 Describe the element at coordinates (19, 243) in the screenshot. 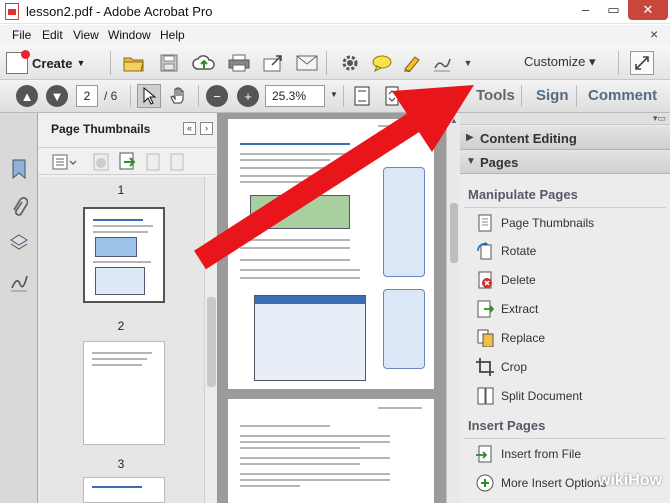

I see `layers-icon` at that location.